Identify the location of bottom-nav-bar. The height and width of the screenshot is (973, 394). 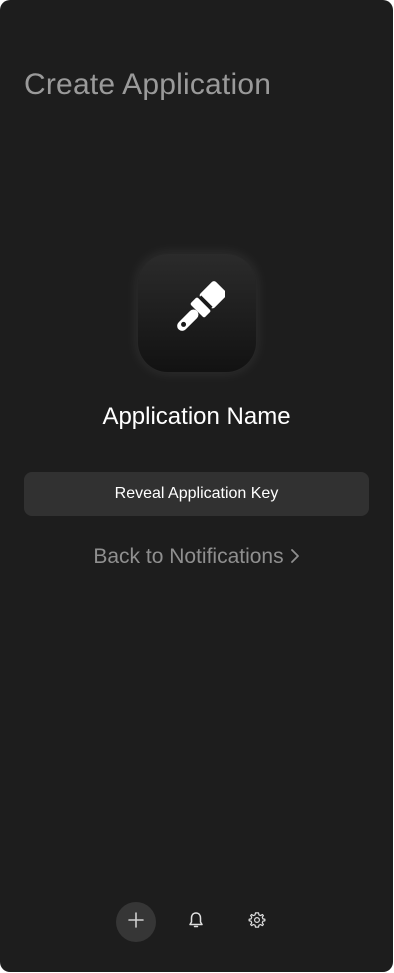
(196, 922).